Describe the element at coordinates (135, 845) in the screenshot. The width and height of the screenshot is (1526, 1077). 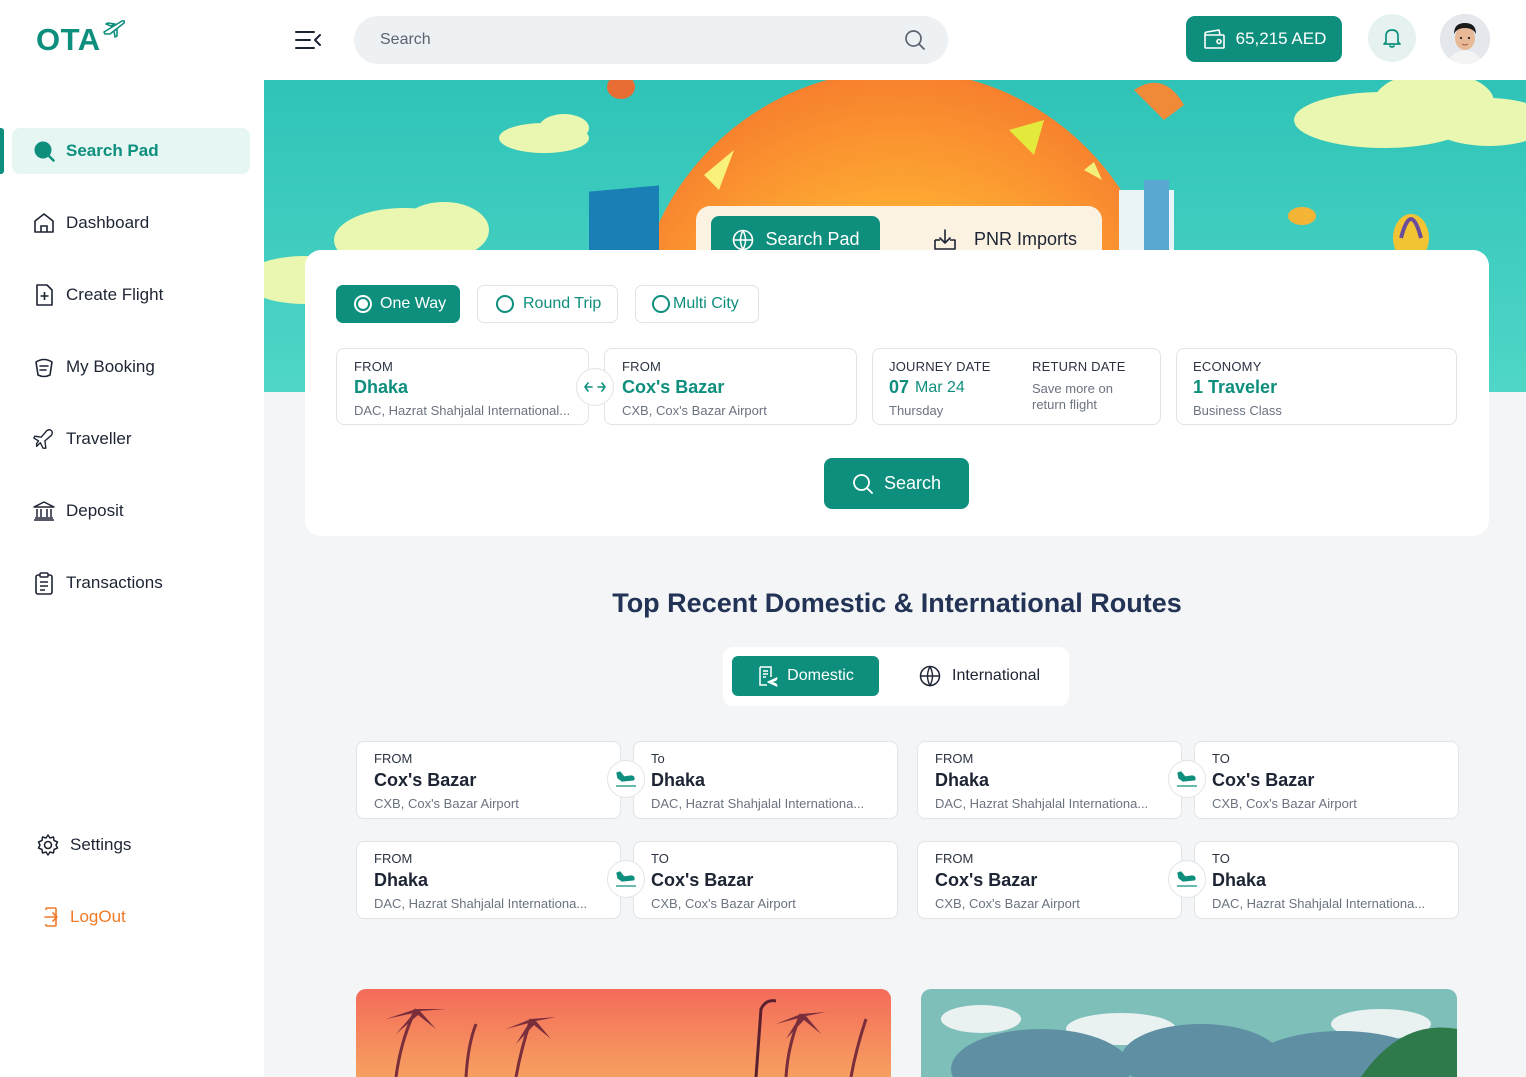
I see `sidebar-item-settings: Settings` at that location.